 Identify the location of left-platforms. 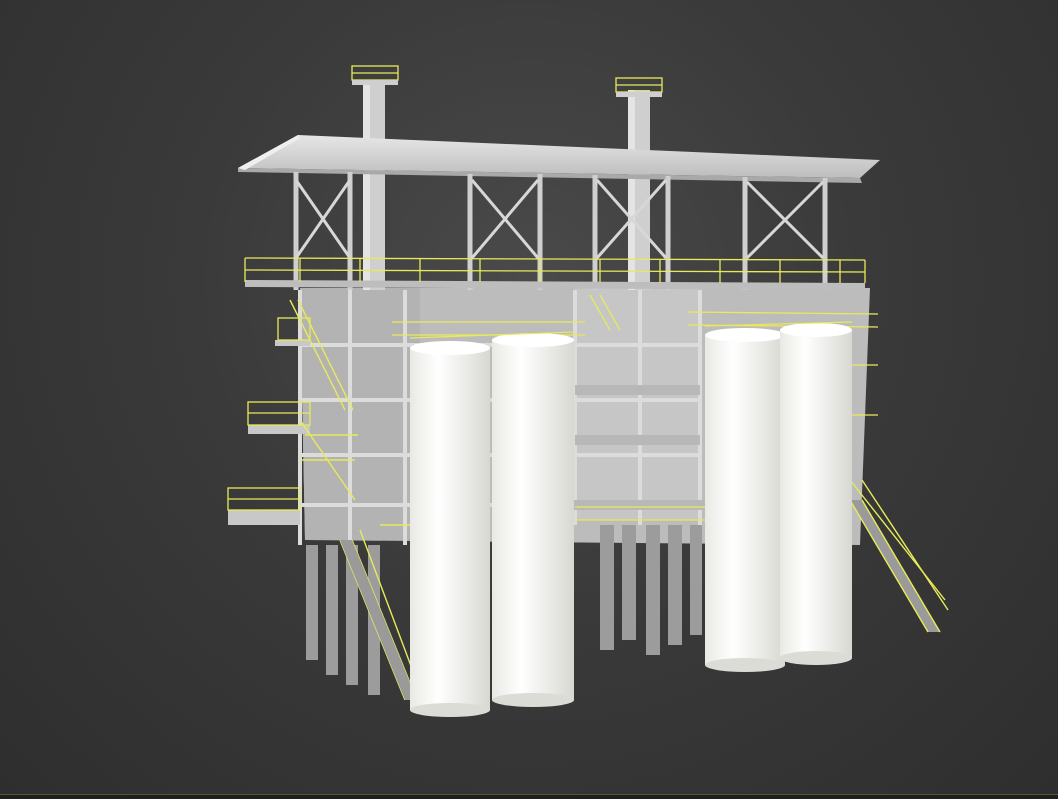
(269, 421).